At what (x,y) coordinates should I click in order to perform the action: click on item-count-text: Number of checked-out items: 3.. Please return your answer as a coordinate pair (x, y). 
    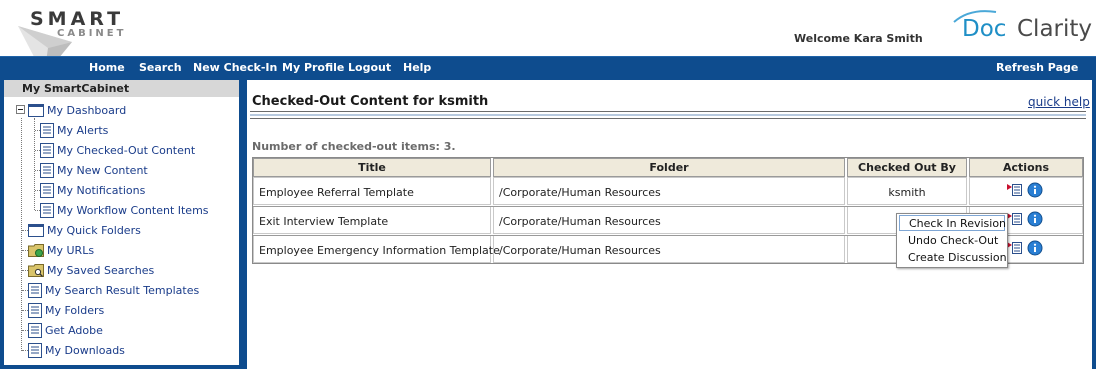
    Looking at the image, I should click on (354, 146).